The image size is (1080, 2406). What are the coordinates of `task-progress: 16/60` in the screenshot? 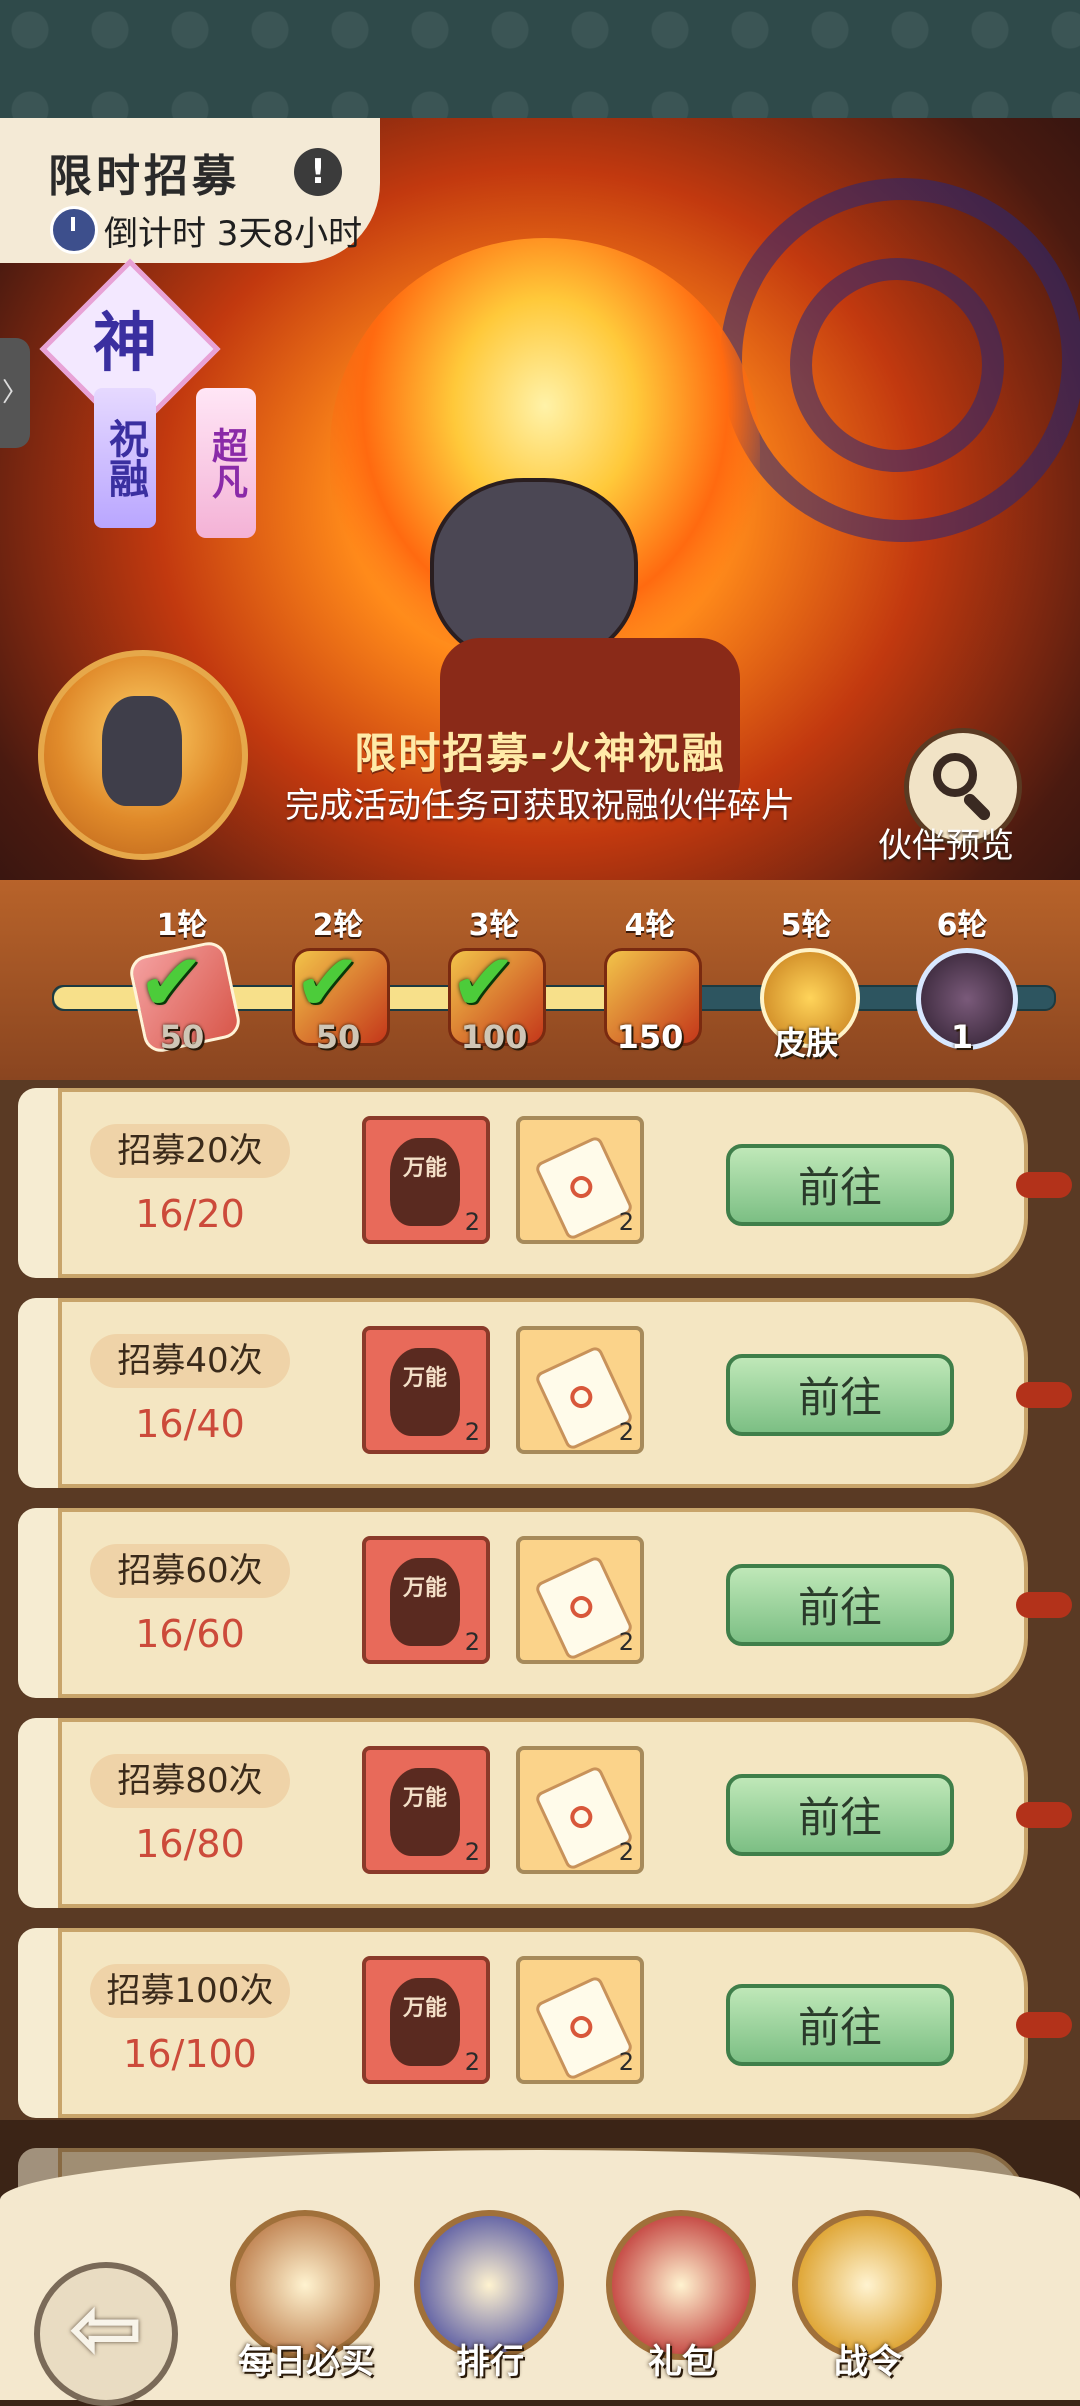 It's located at (190, 1634).